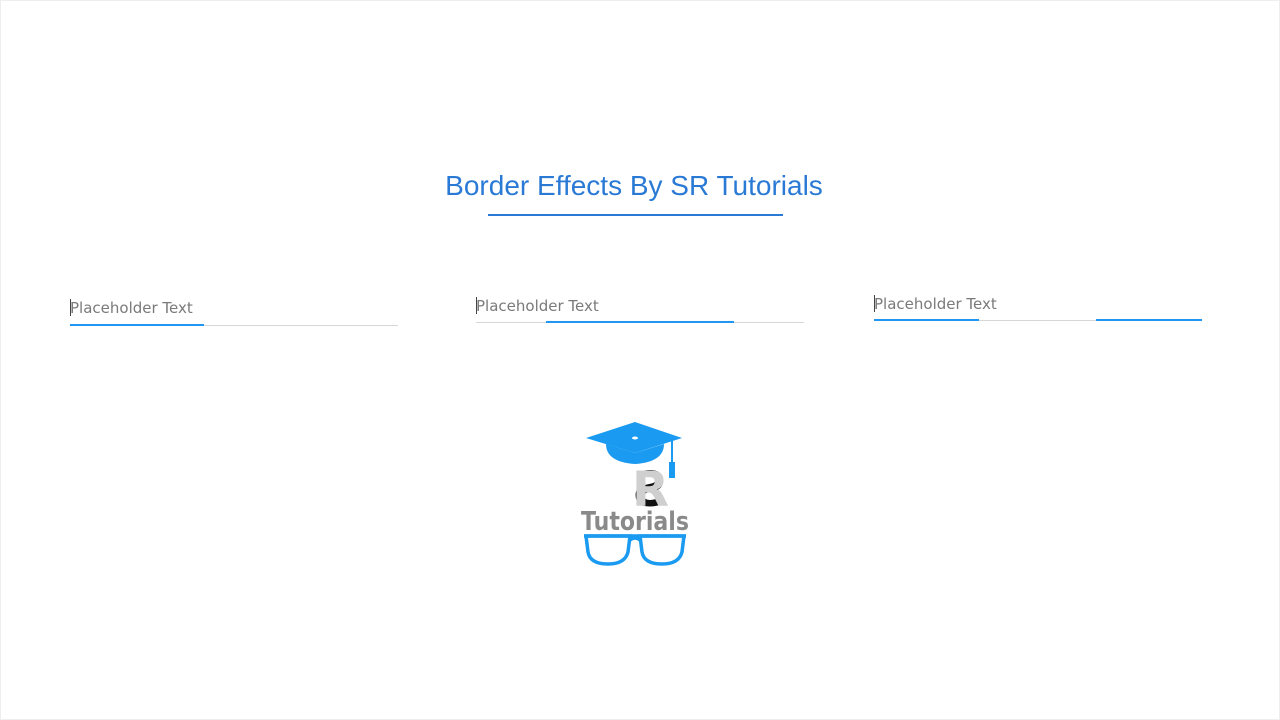 The height and width of the screenshot is (720, 1280). I want to click on sr-tutorials-logo: S R Tutorials, so click(635, 494).